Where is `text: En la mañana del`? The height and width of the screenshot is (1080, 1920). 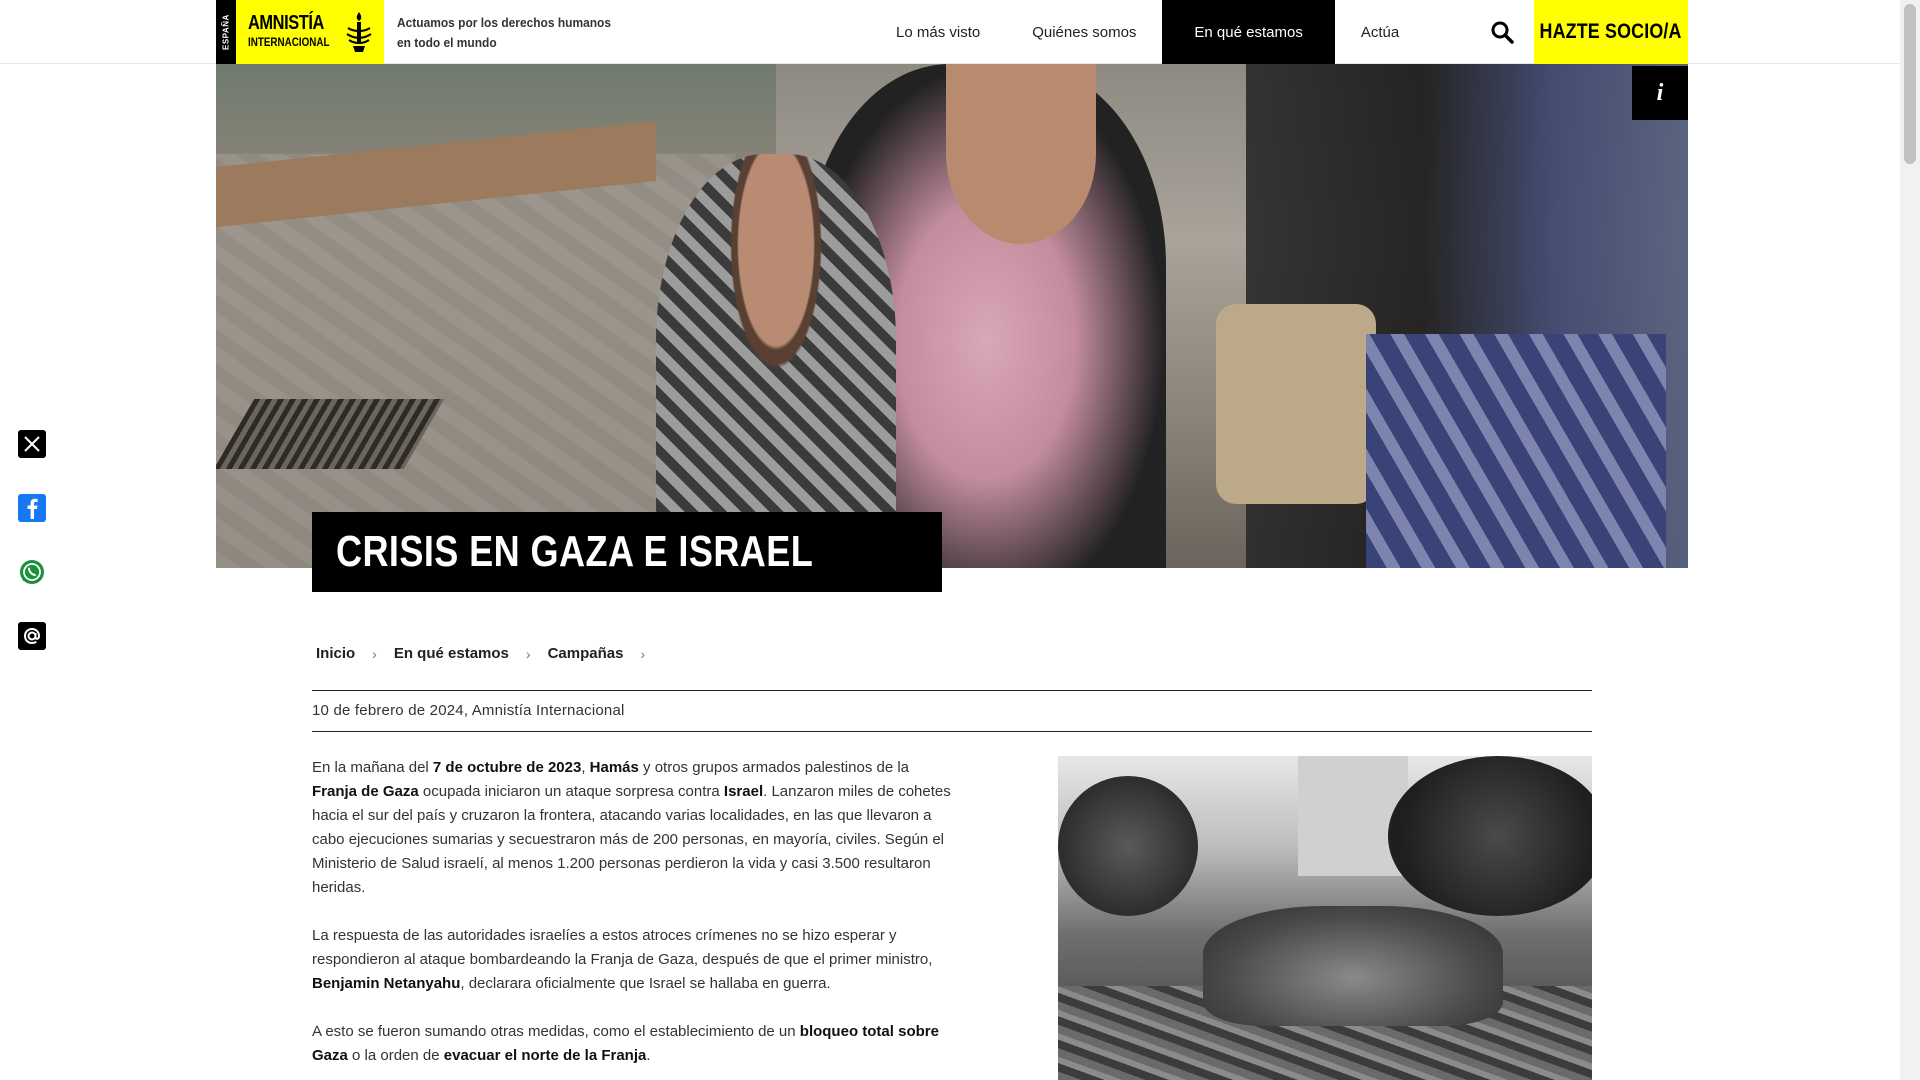 text: En la mañana del is located at coordinates (372, 767).